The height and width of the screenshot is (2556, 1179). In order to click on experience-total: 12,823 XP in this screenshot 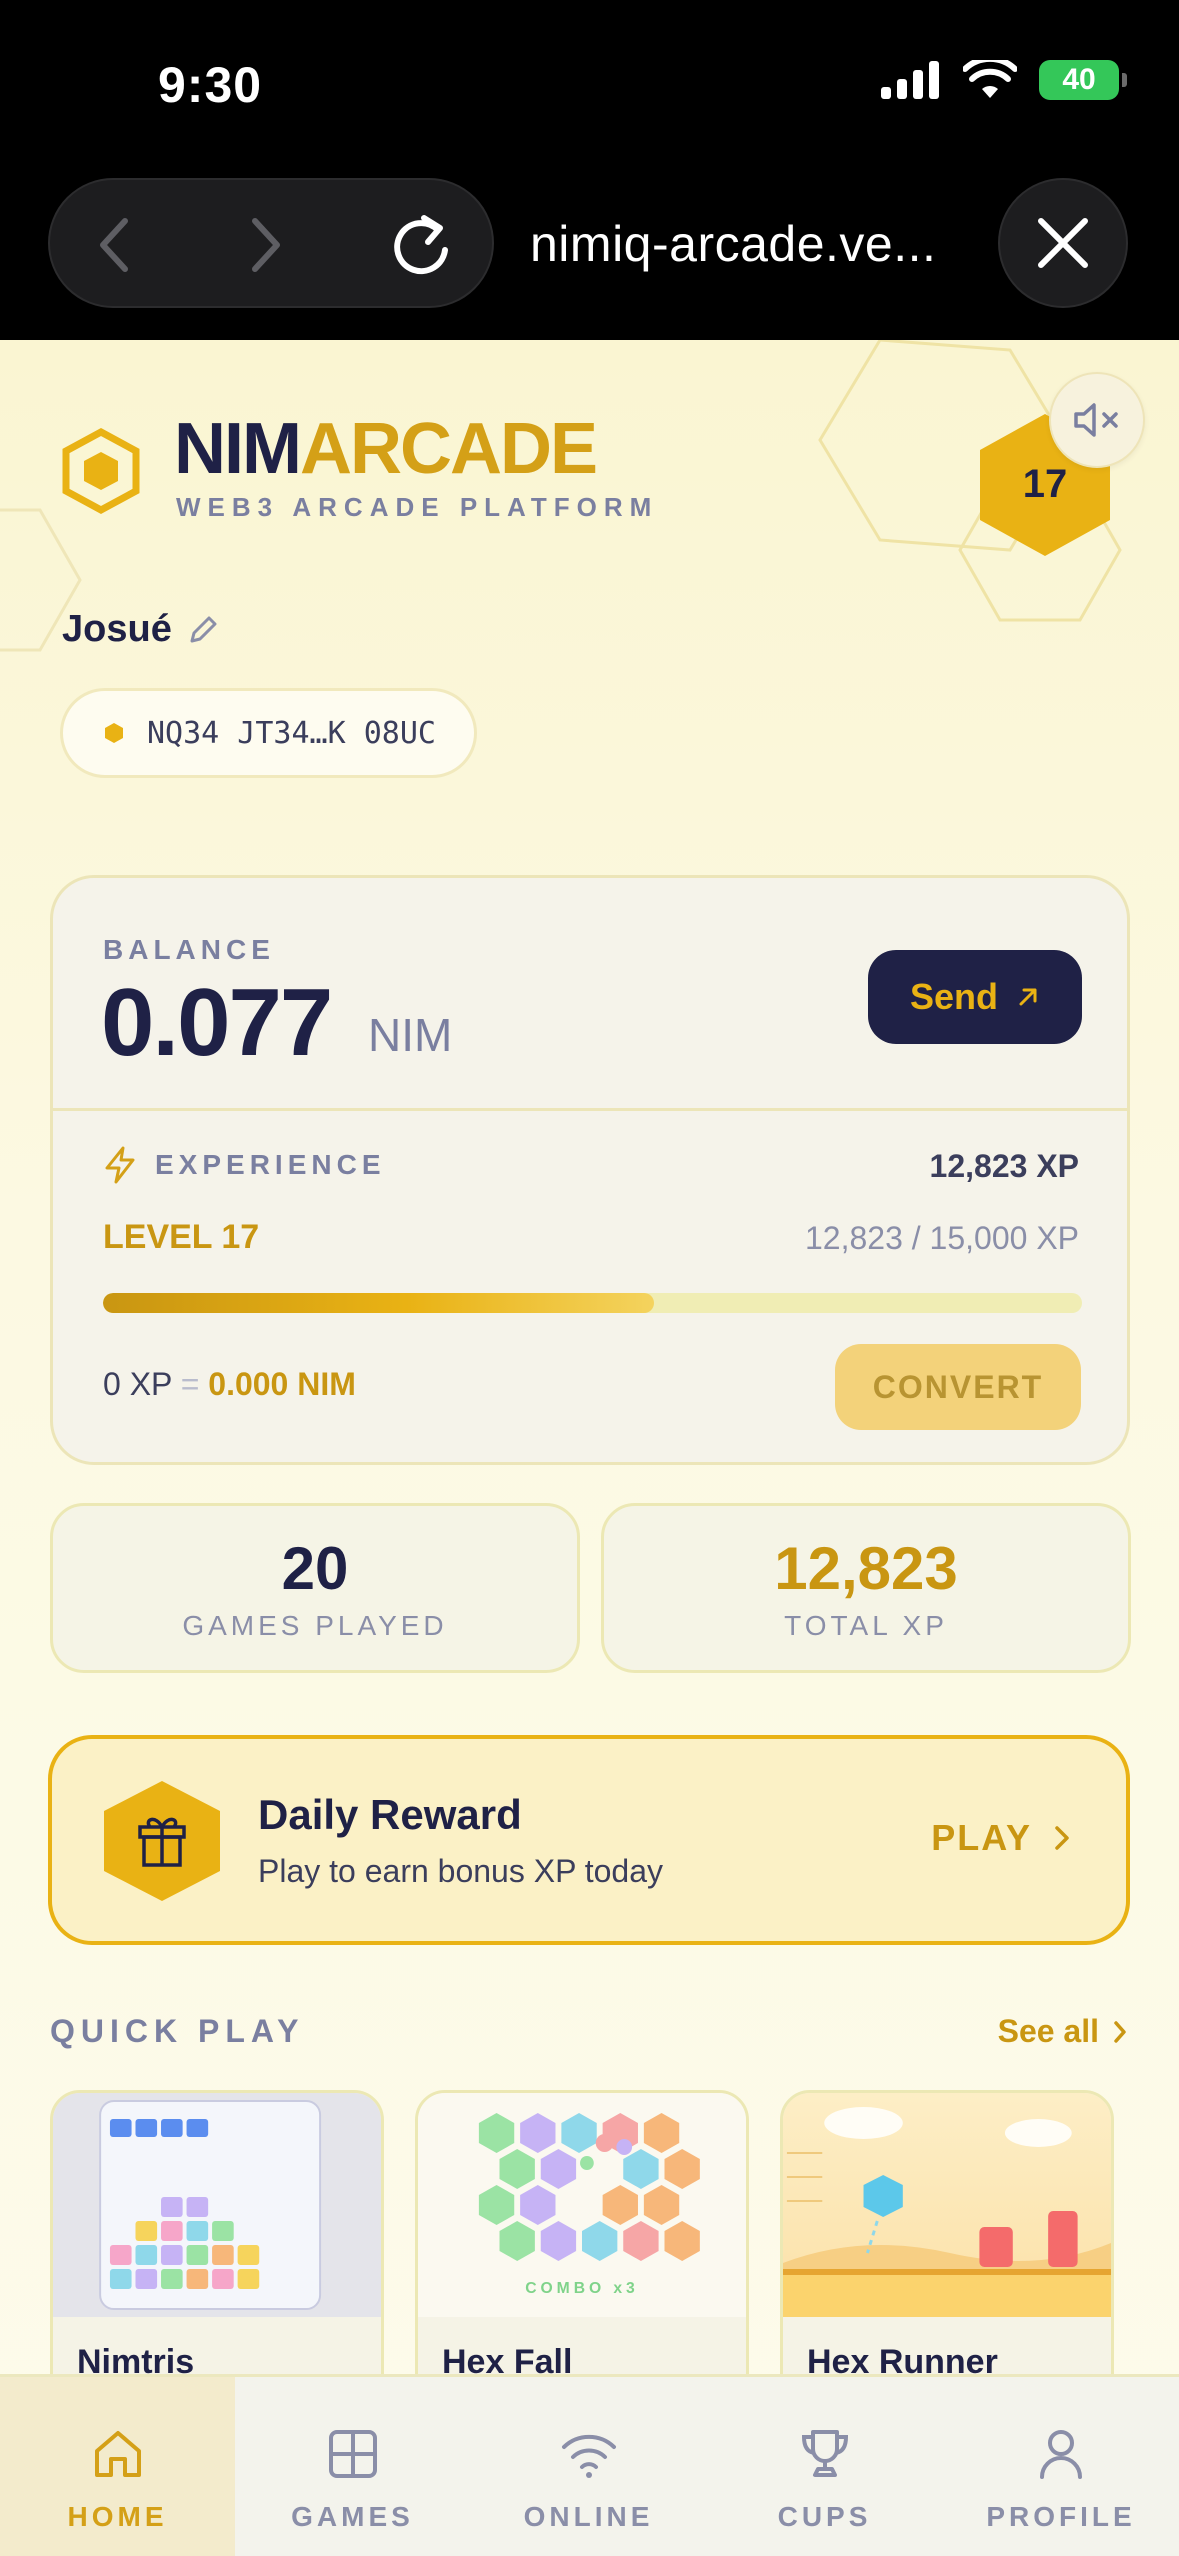, I will do `click(1004, 1166)`.